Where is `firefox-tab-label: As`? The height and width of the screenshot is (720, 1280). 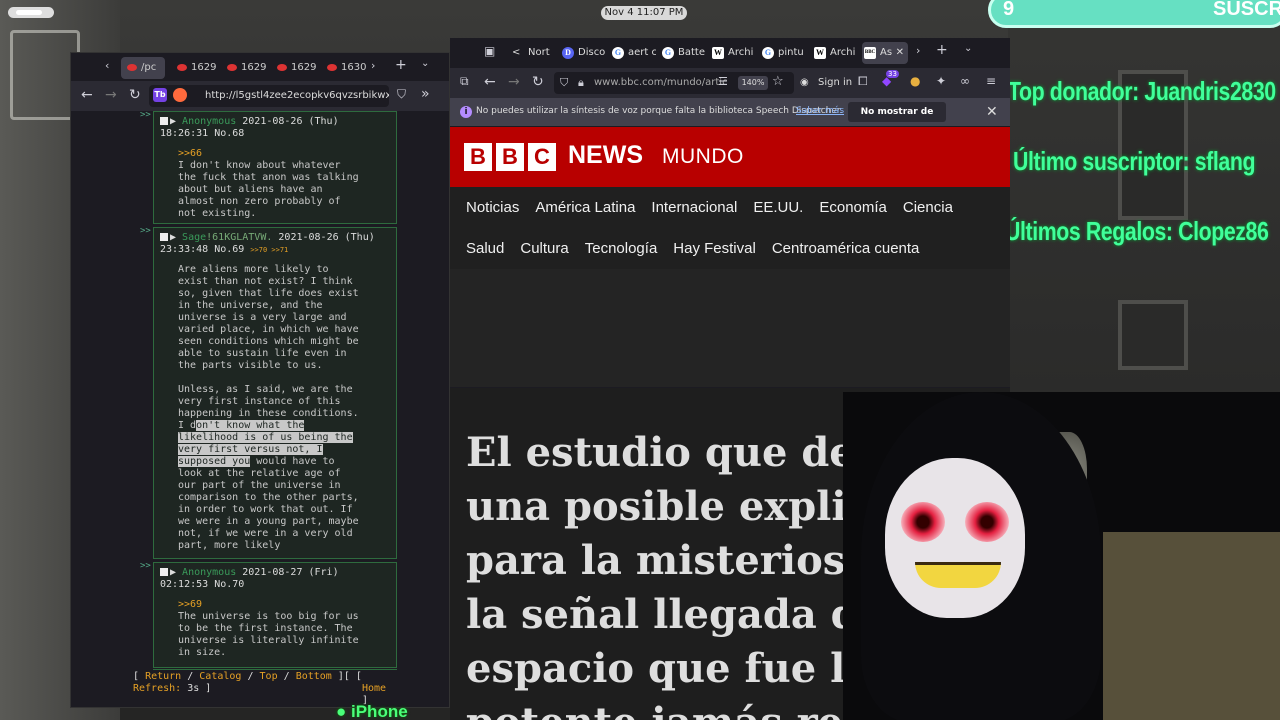
firefox-tab-label: As is located at coordinates (886, 52).